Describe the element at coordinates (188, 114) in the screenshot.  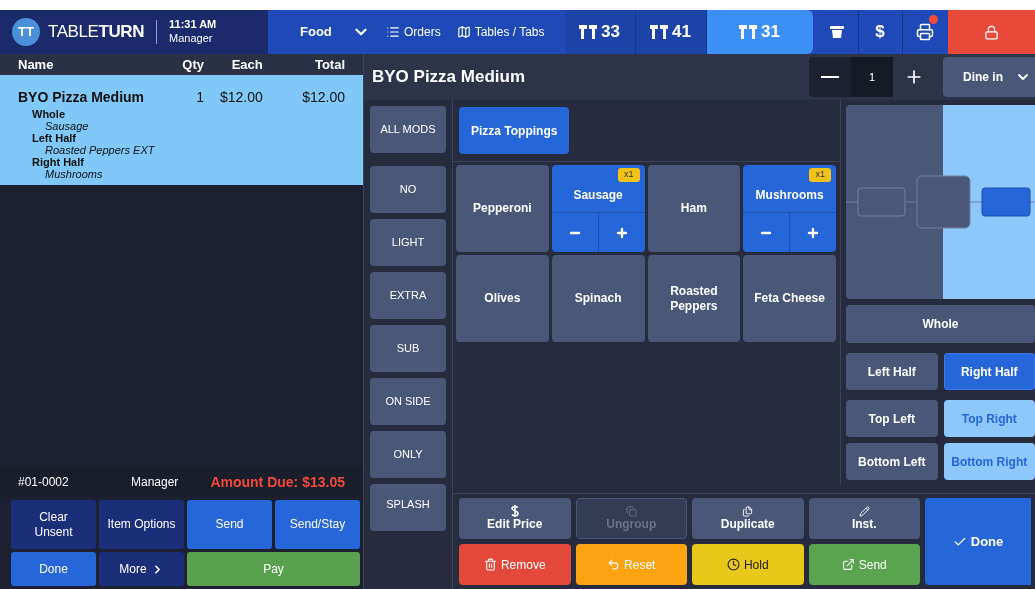
I see `modifier-group: Whole` at that location.